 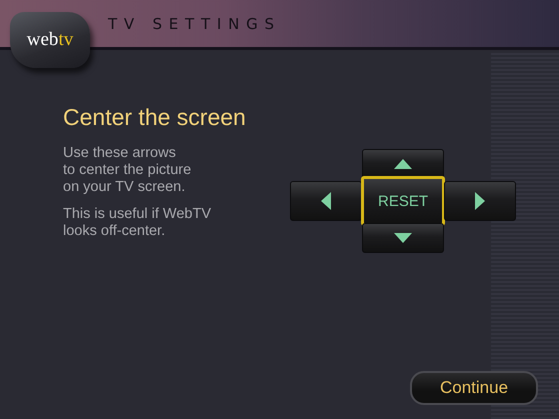 I want to click on page-title: T V S E T T I N G S, so click(x=191, y=23).